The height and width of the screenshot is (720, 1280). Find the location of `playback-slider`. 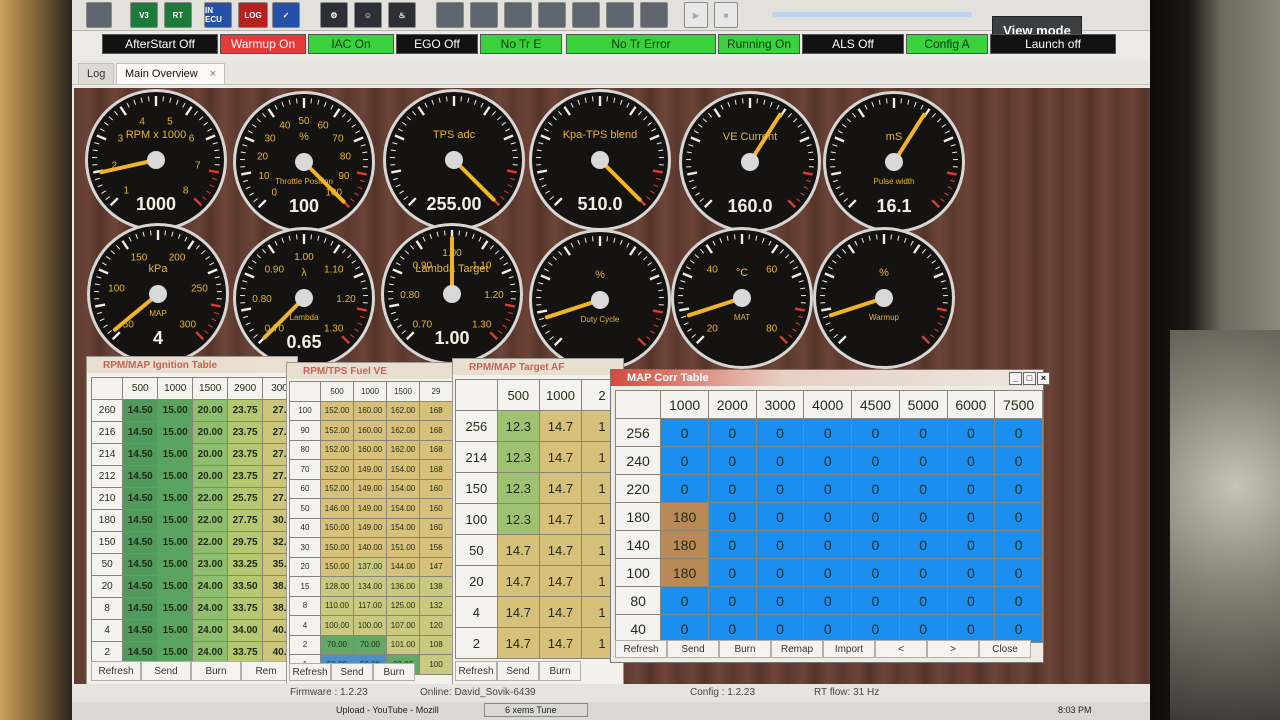

playback-slider is located at coordinates (872, 14).